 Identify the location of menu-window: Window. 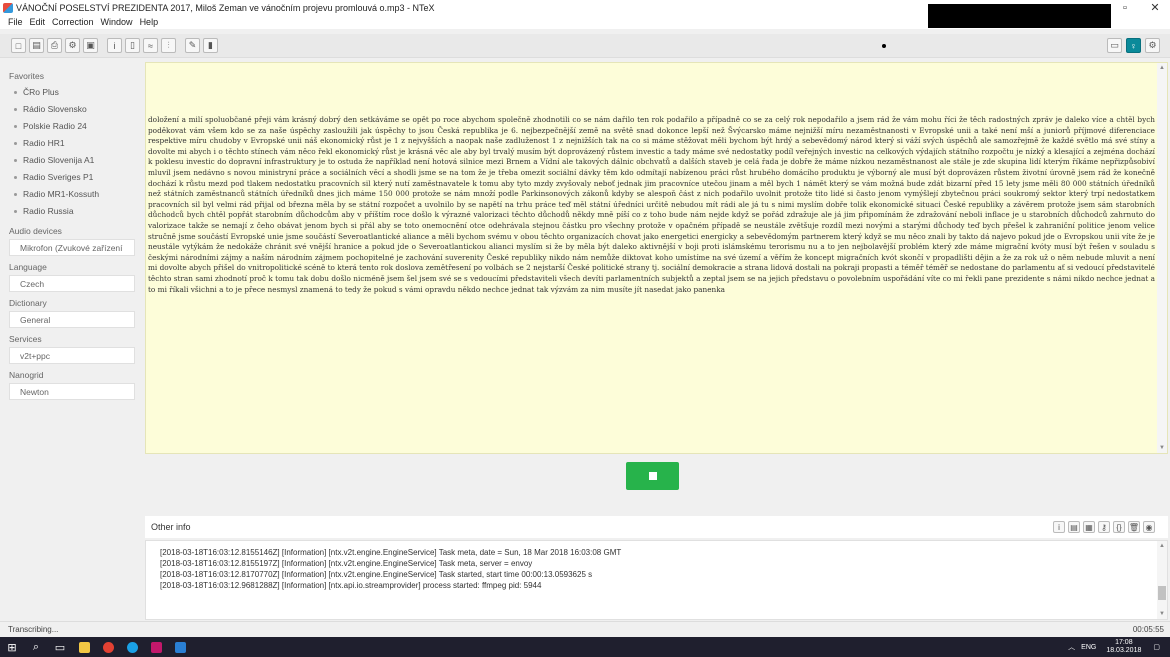
(117, 22).